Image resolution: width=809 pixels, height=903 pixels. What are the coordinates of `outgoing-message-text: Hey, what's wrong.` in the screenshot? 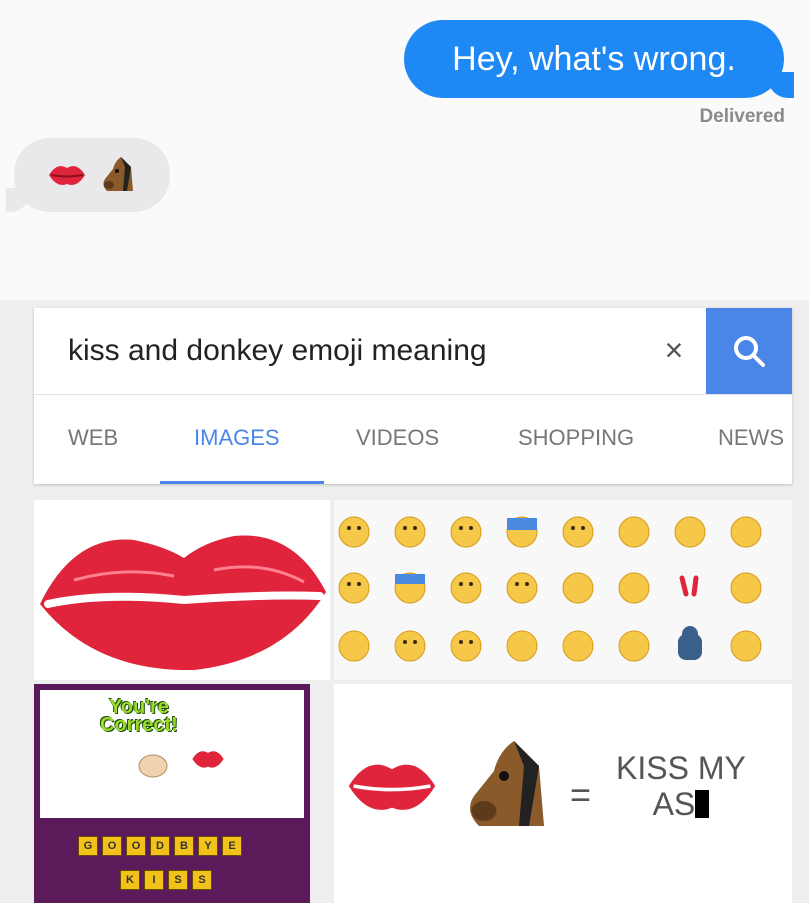 It's located at (594, 58).